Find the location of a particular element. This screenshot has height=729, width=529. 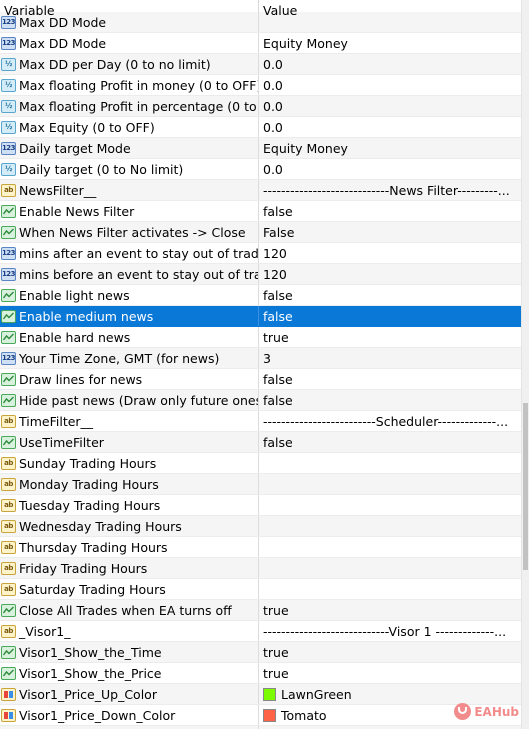

parameter-row: ½ Max Equity (0 to OFF) 0.0 is located at coordinates (260, 127).